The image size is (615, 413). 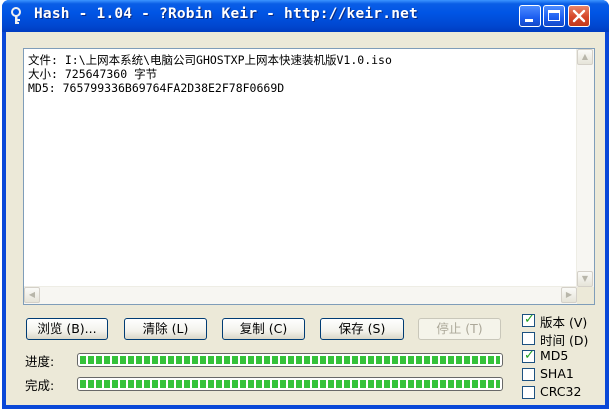 I want to click on current-progress-label: 进度:, so click(x=40, y=361).